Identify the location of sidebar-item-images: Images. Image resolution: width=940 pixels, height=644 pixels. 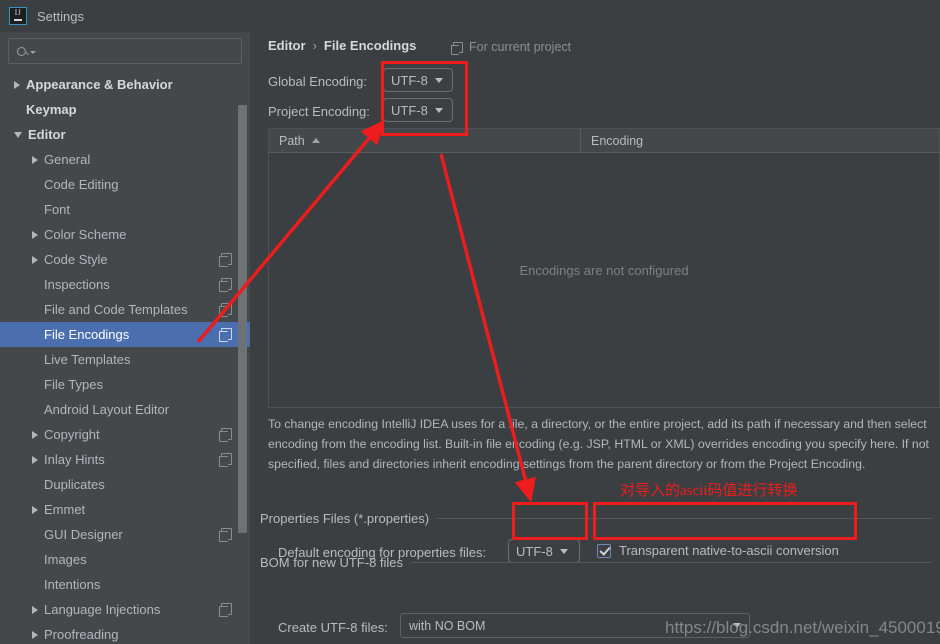
(125, 559).